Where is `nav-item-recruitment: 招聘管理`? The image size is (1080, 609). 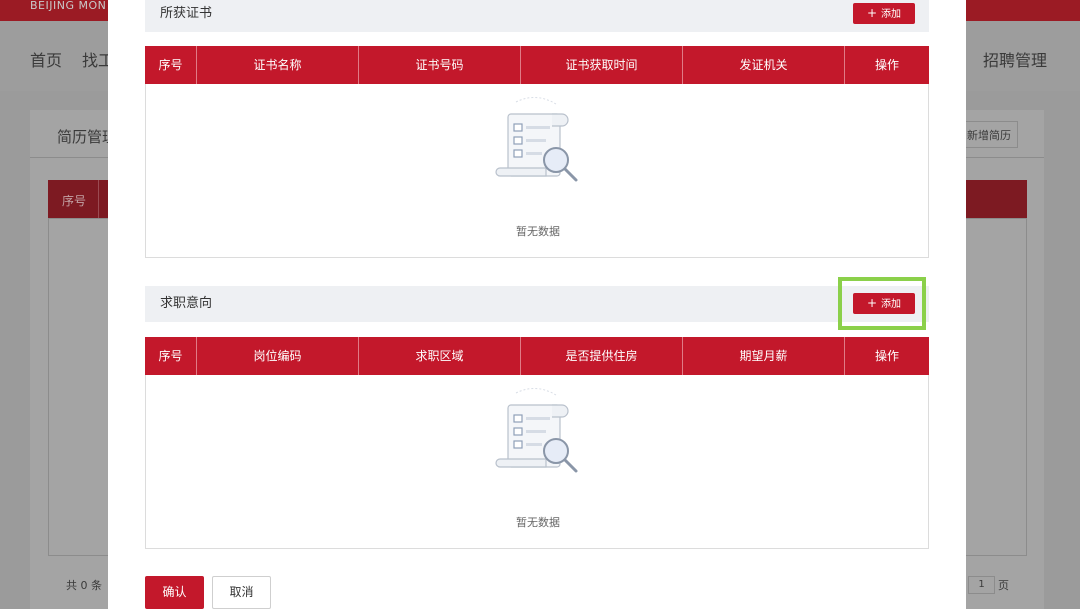
nav-item-recruitment: 招聘管理 is located at coordinates (1015, 59).